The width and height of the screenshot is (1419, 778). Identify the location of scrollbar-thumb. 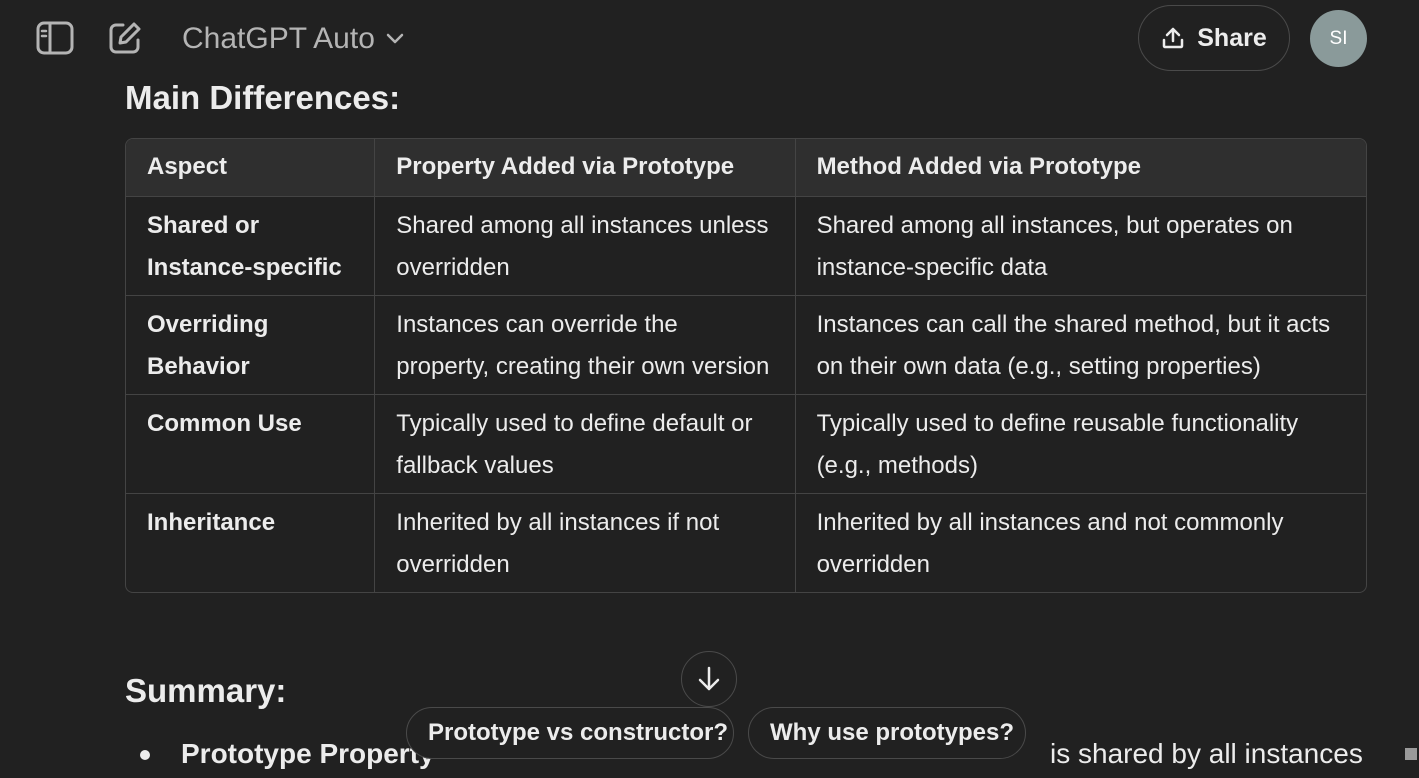
(1411, 754).